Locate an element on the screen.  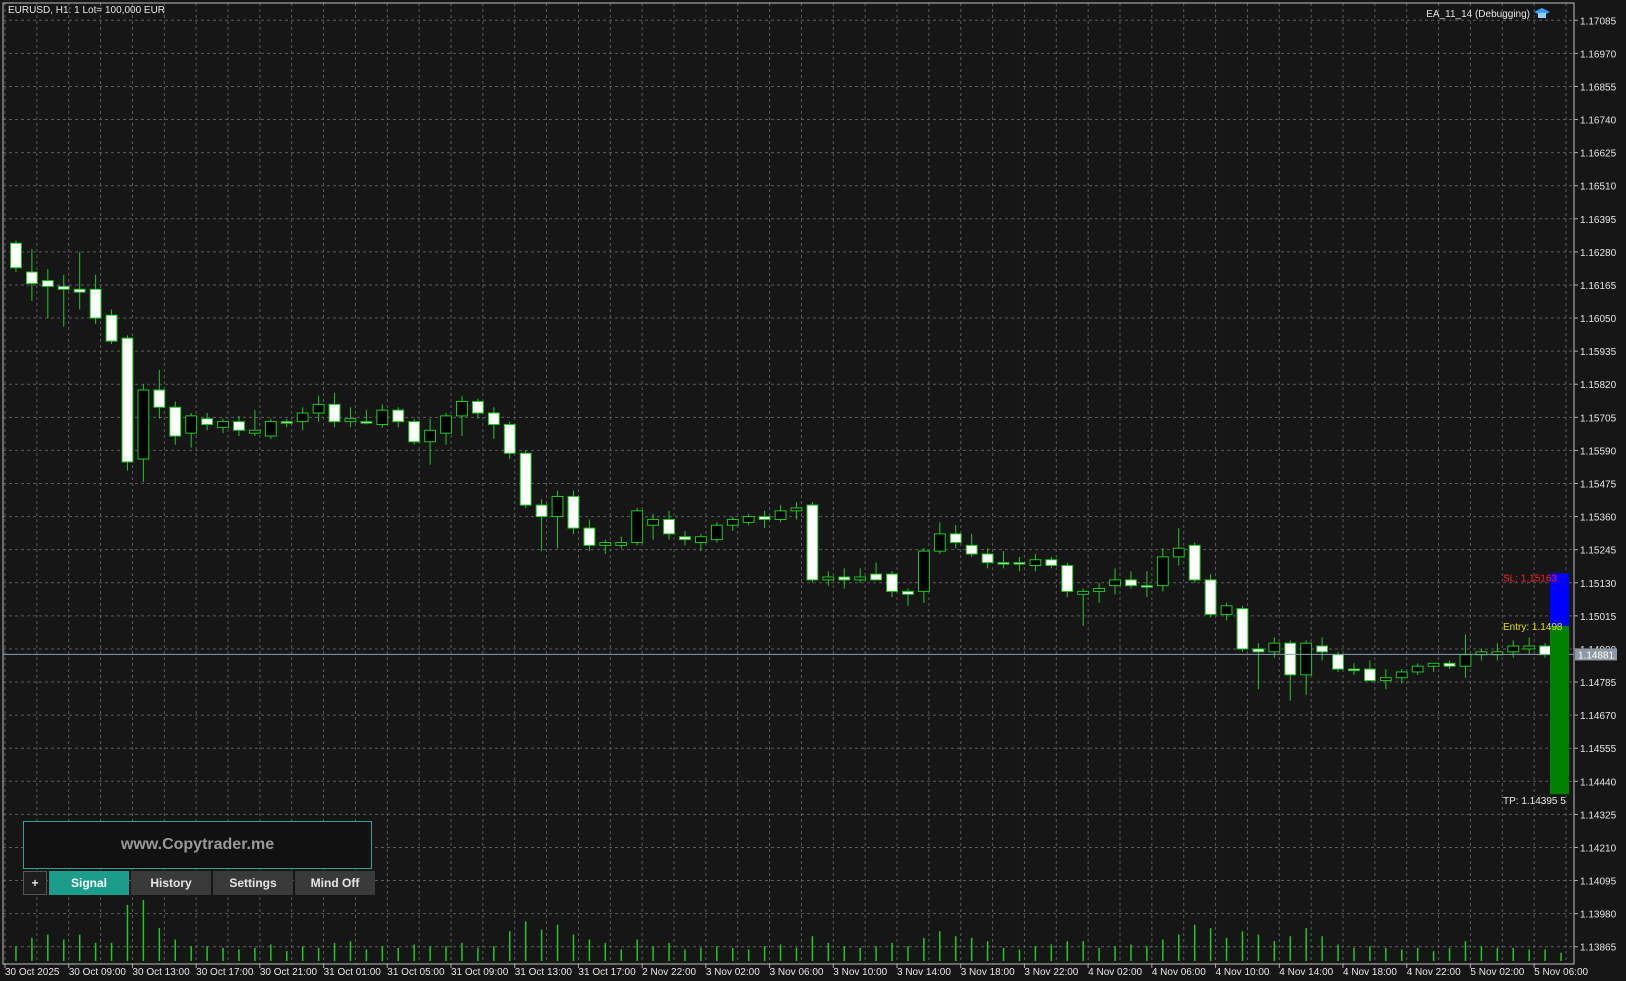
y-tick-label: 1.16165 is located at coordinates (1598, 286).